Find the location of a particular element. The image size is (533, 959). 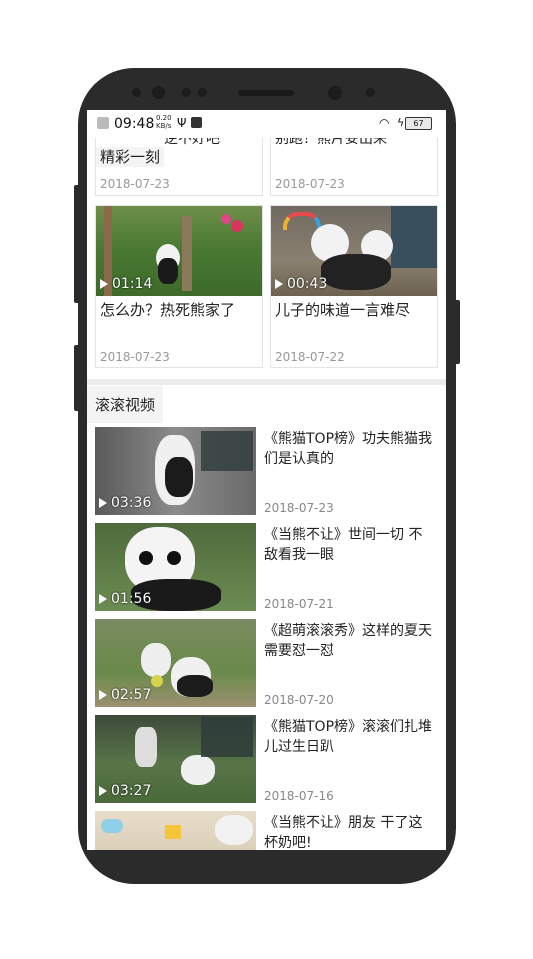

video-duration: 01:56 is located at coordinates (125, 599).